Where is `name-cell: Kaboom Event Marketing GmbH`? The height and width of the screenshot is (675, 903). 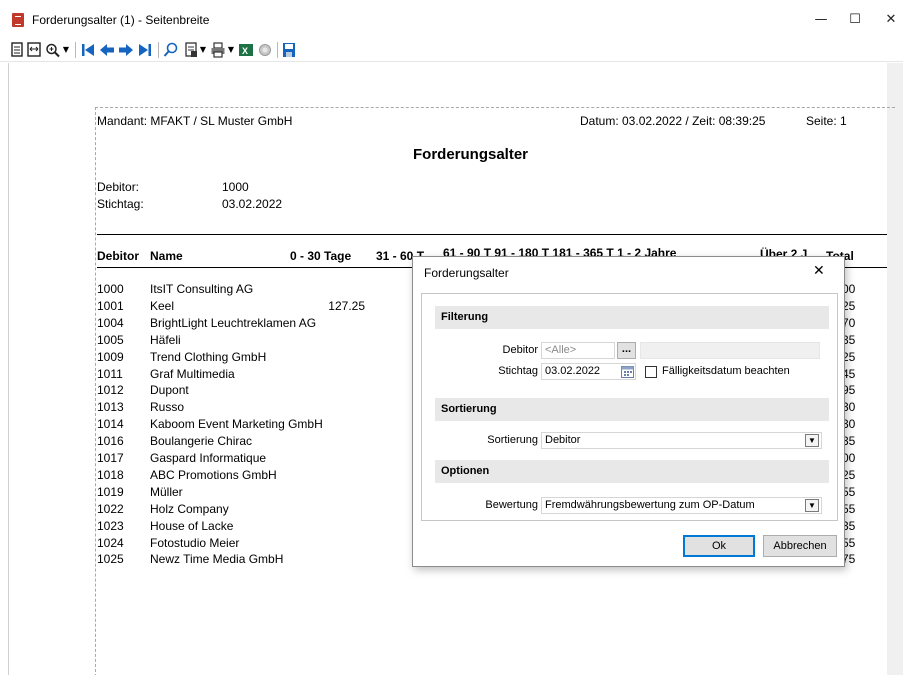
name-cell: Kaboom Event Marketing GmbH is located at coordinates (236, 424).